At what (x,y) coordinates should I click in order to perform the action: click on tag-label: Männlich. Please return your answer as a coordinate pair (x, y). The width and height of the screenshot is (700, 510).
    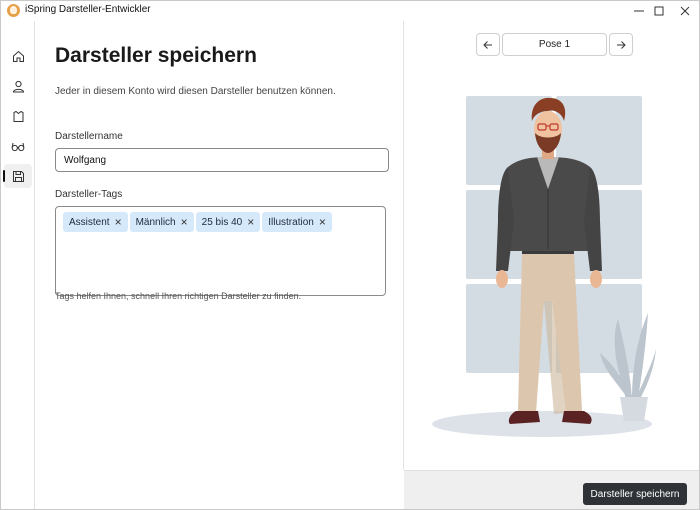
    Looking at the image, I should click on (155, 222).